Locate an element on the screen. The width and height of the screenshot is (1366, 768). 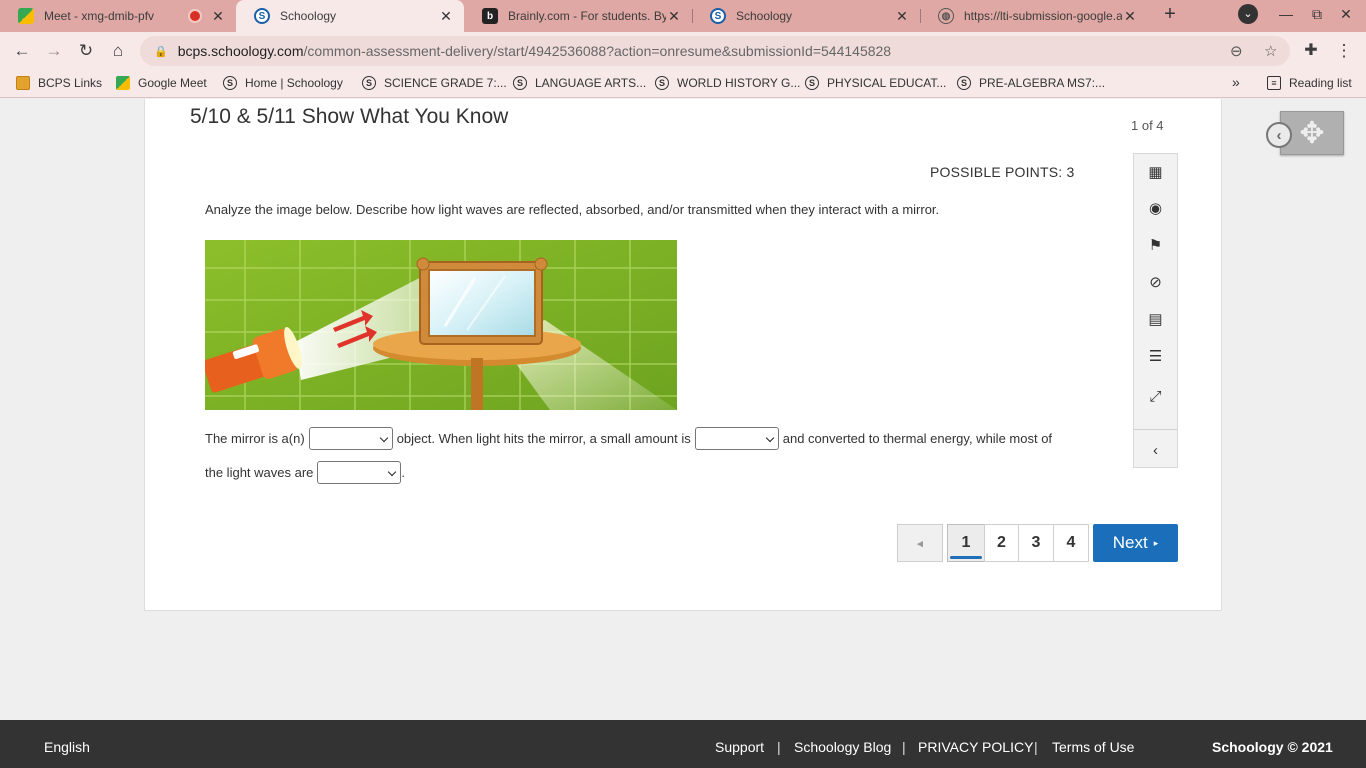
forward-arrow-icon: → is located at coordinates (54, 51).